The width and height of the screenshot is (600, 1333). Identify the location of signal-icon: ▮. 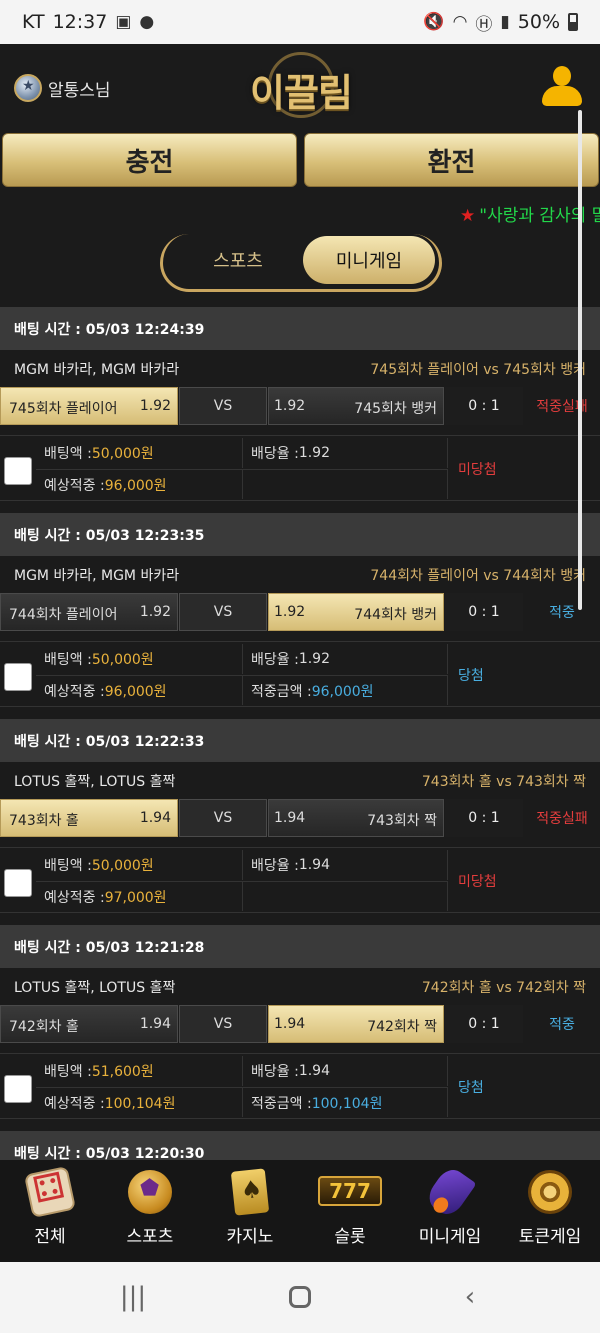
(505, 22).